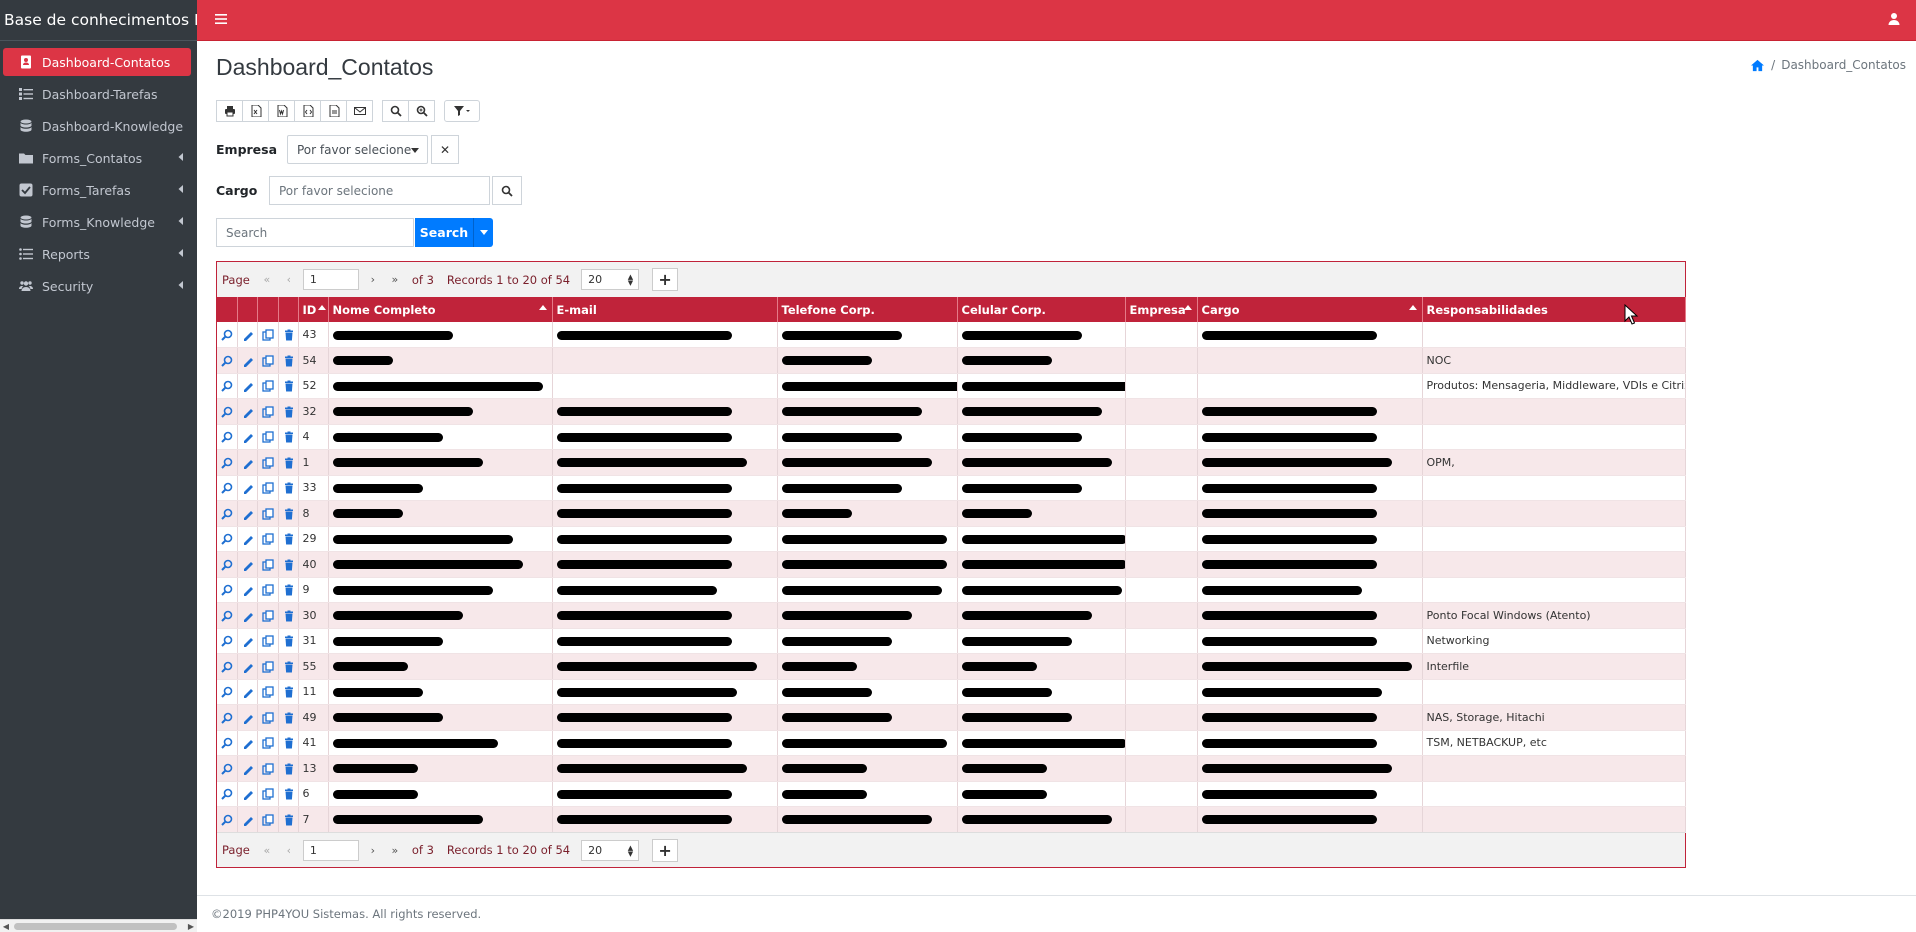  What do you see at coordinates (951, 666) in the screenshot?
I see `table-row: 55 Interfile` at bounding box center [951, 666].